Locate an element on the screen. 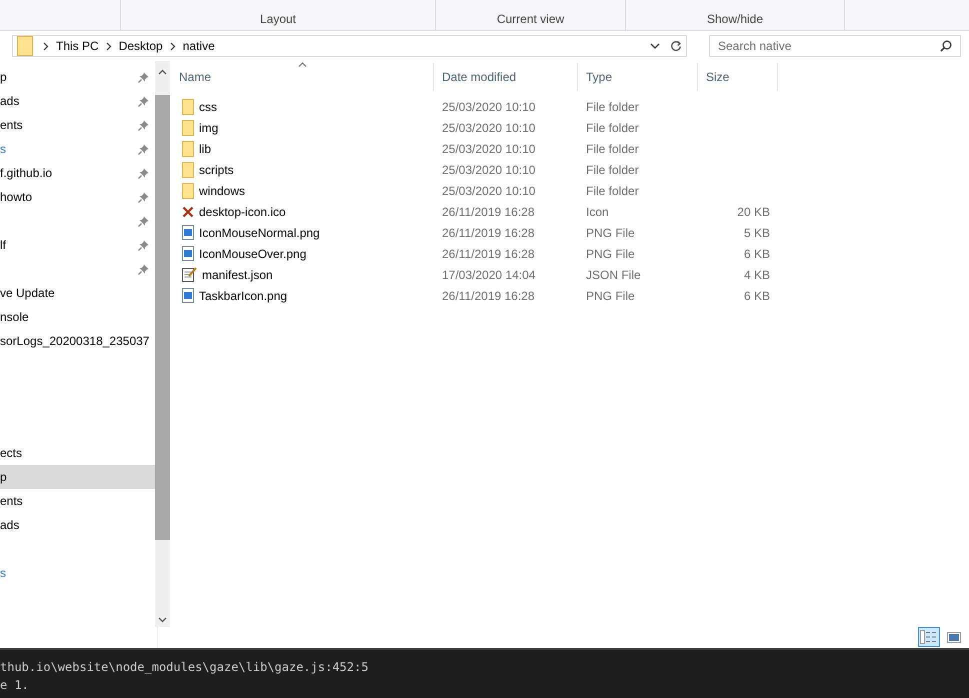 This screenshot has height=698, width=969. column-header: Type is located at coordinates (638, 77).